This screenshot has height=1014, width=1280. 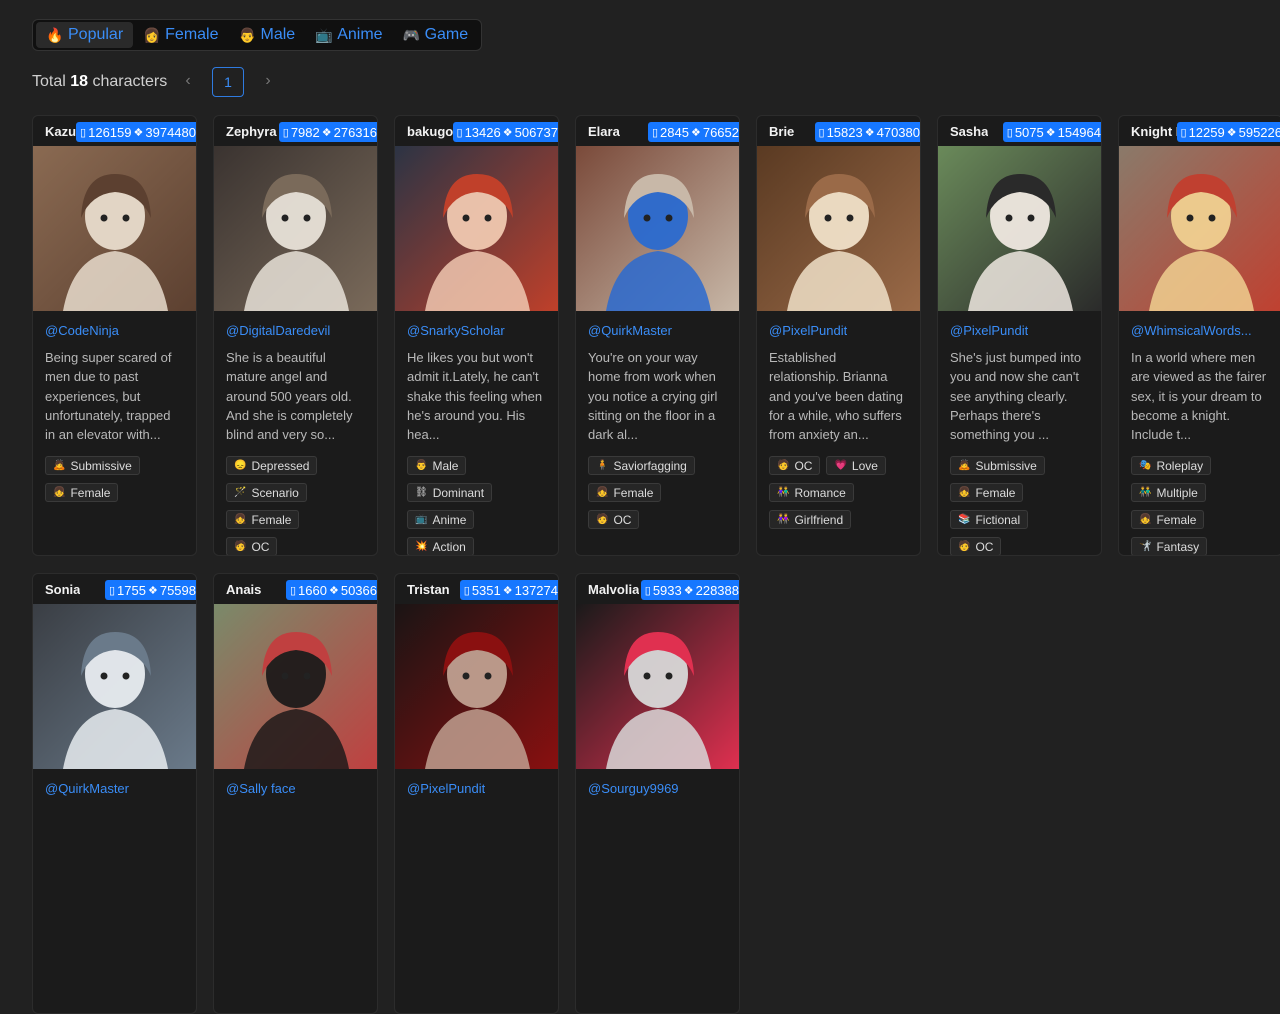 I want to click on author-link: @SnarkyScholar, so click(x=456, y=330).